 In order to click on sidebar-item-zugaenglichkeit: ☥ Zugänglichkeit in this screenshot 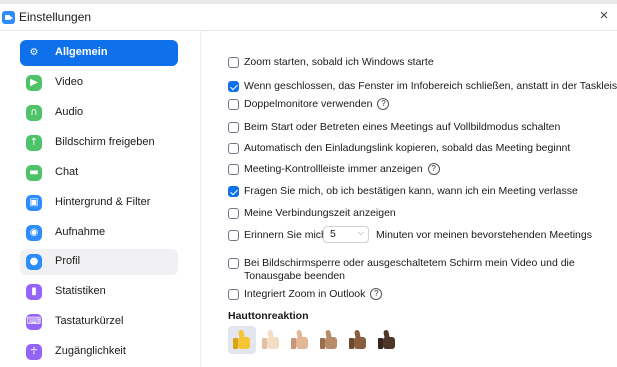, I will do `click(99, 352)`.